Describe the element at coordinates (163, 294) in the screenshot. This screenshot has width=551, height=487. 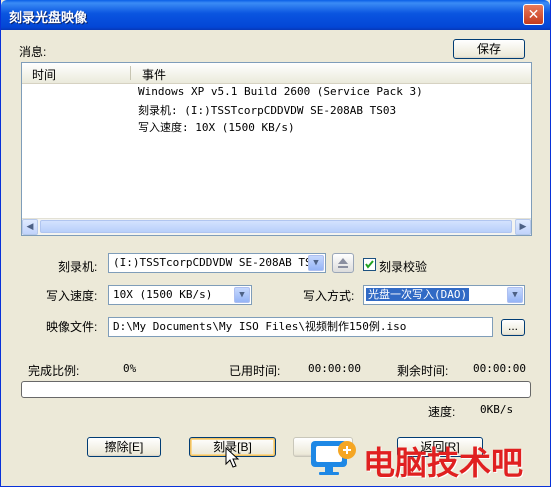
I see `speed-value: 10X (1500 KB/s)` at that location.